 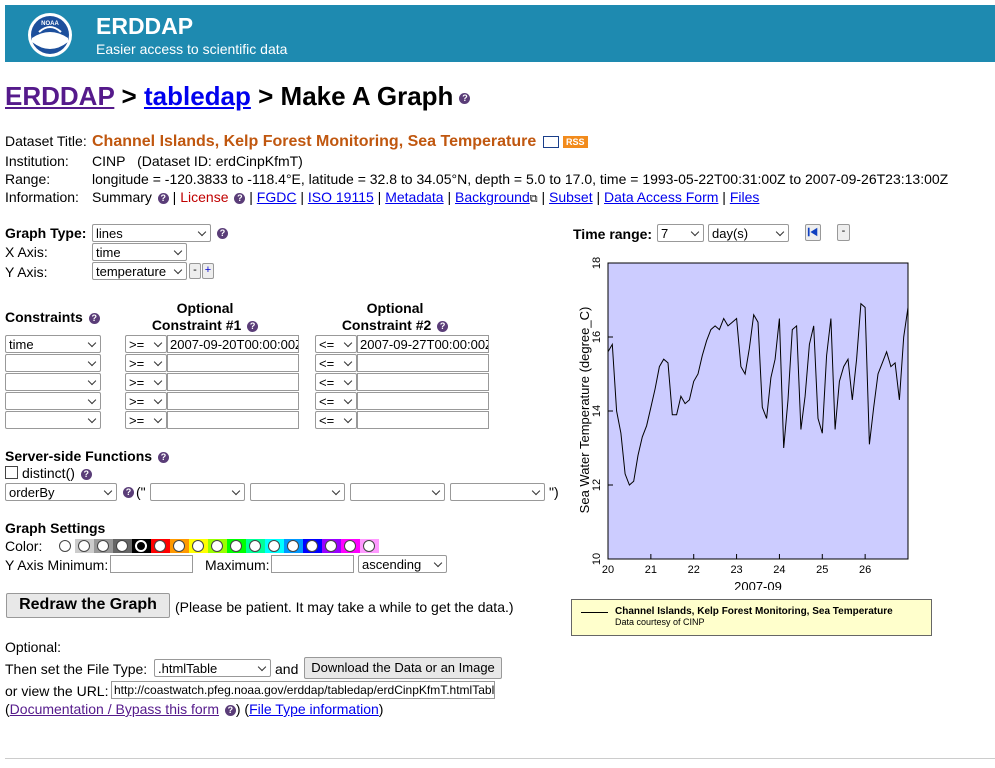 What do you see at coordinates (554, 492) in the screenshot?
I see `orderby-close-paren: ")` at bounding box center [554, 492].